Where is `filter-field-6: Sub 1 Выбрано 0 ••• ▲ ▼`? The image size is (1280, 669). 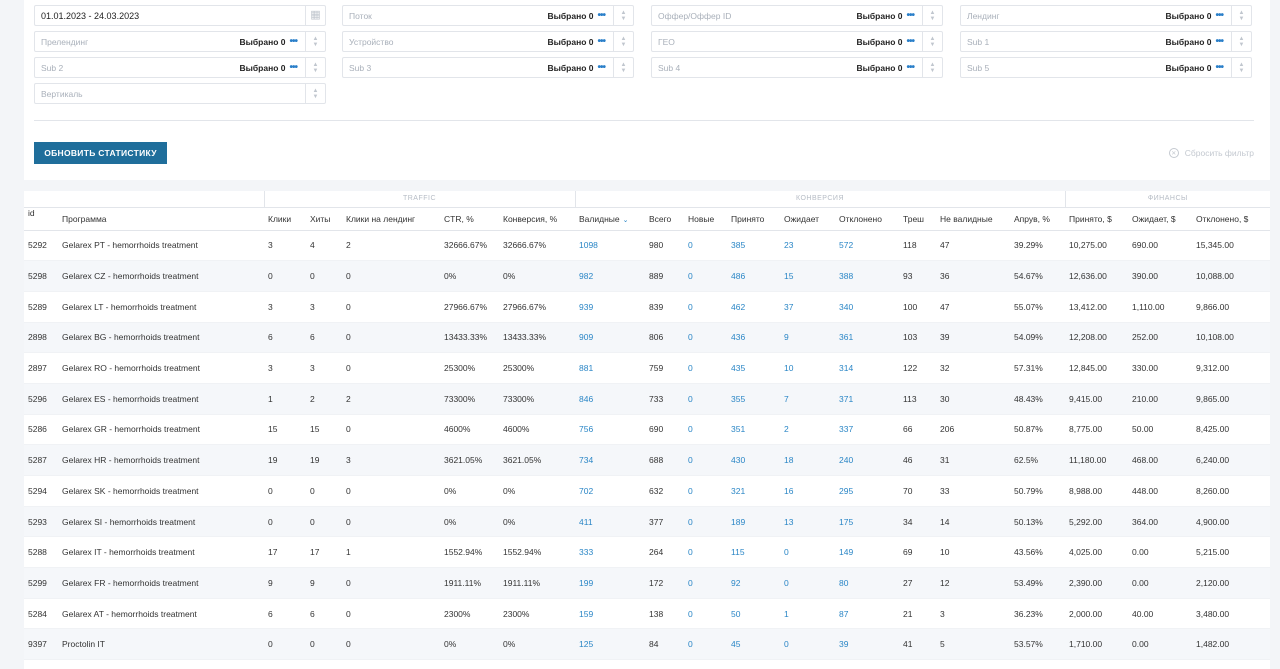 filter-field-6: Sub 1 Выбрано 0 ••• ▲ ▼ is located at coordinates (1106, 41).